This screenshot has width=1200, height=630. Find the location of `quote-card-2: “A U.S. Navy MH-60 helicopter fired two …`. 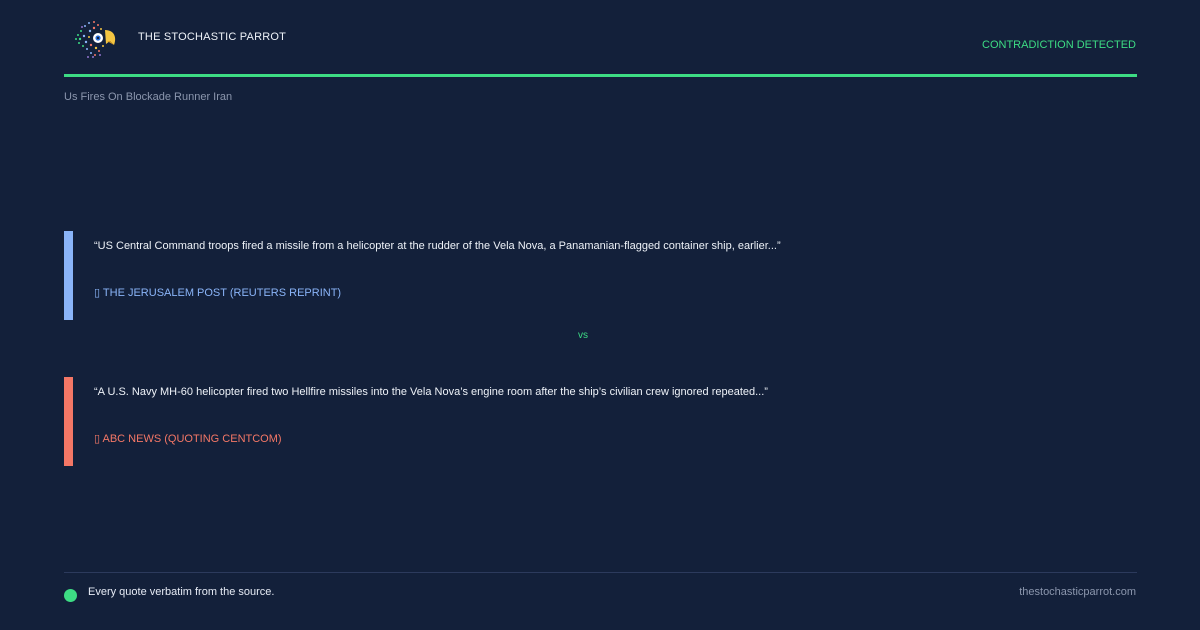

quote-card-2: “A U.S. Navy MH-60 helicopter fired two … is located at coordinates (564, 421).